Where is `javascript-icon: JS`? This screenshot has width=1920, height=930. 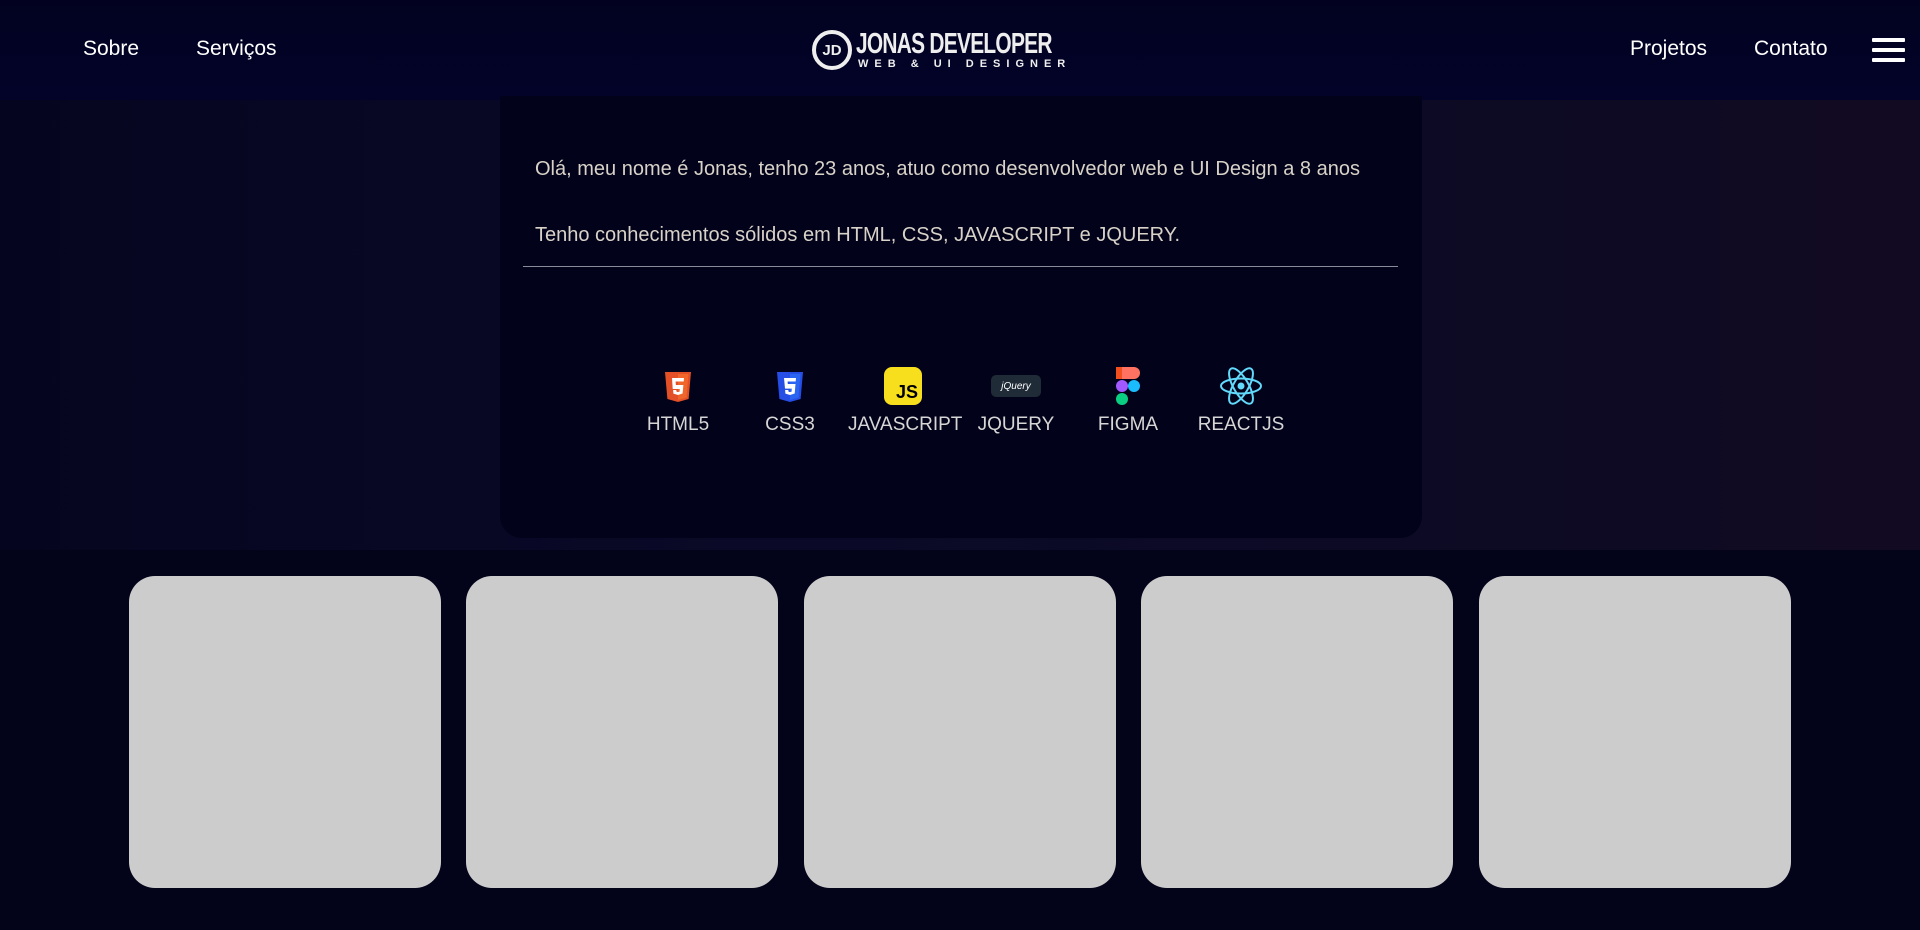
javascript-icon: JS is located at coordinates (903, 386).